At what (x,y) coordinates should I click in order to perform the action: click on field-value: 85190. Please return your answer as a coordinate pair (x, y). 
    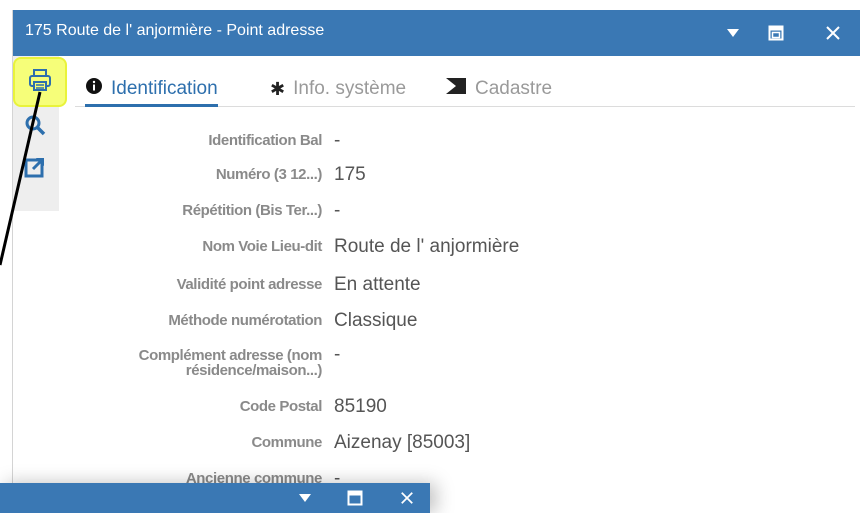
    Looking at the image, I should click on (360, 406).